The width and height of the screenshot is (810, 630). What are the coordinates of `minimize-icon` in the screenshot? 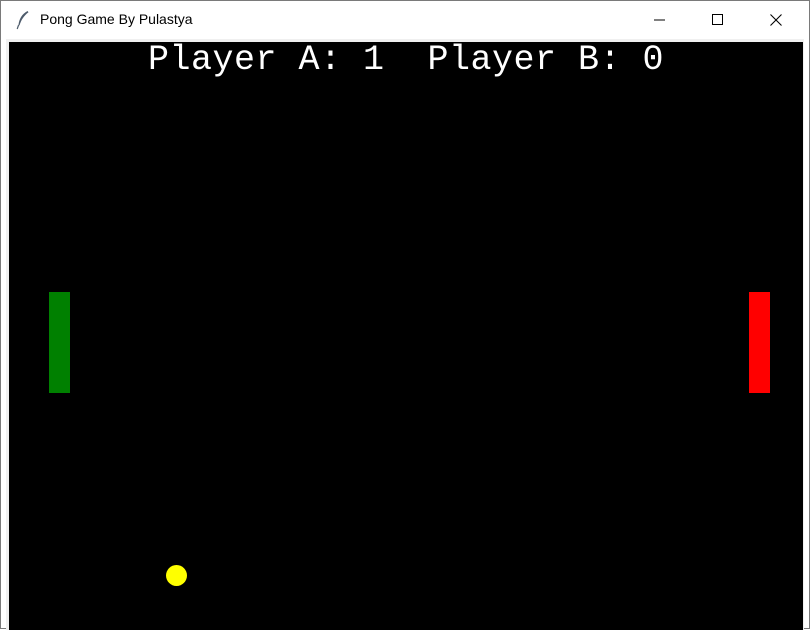 It's located at (659, 20).